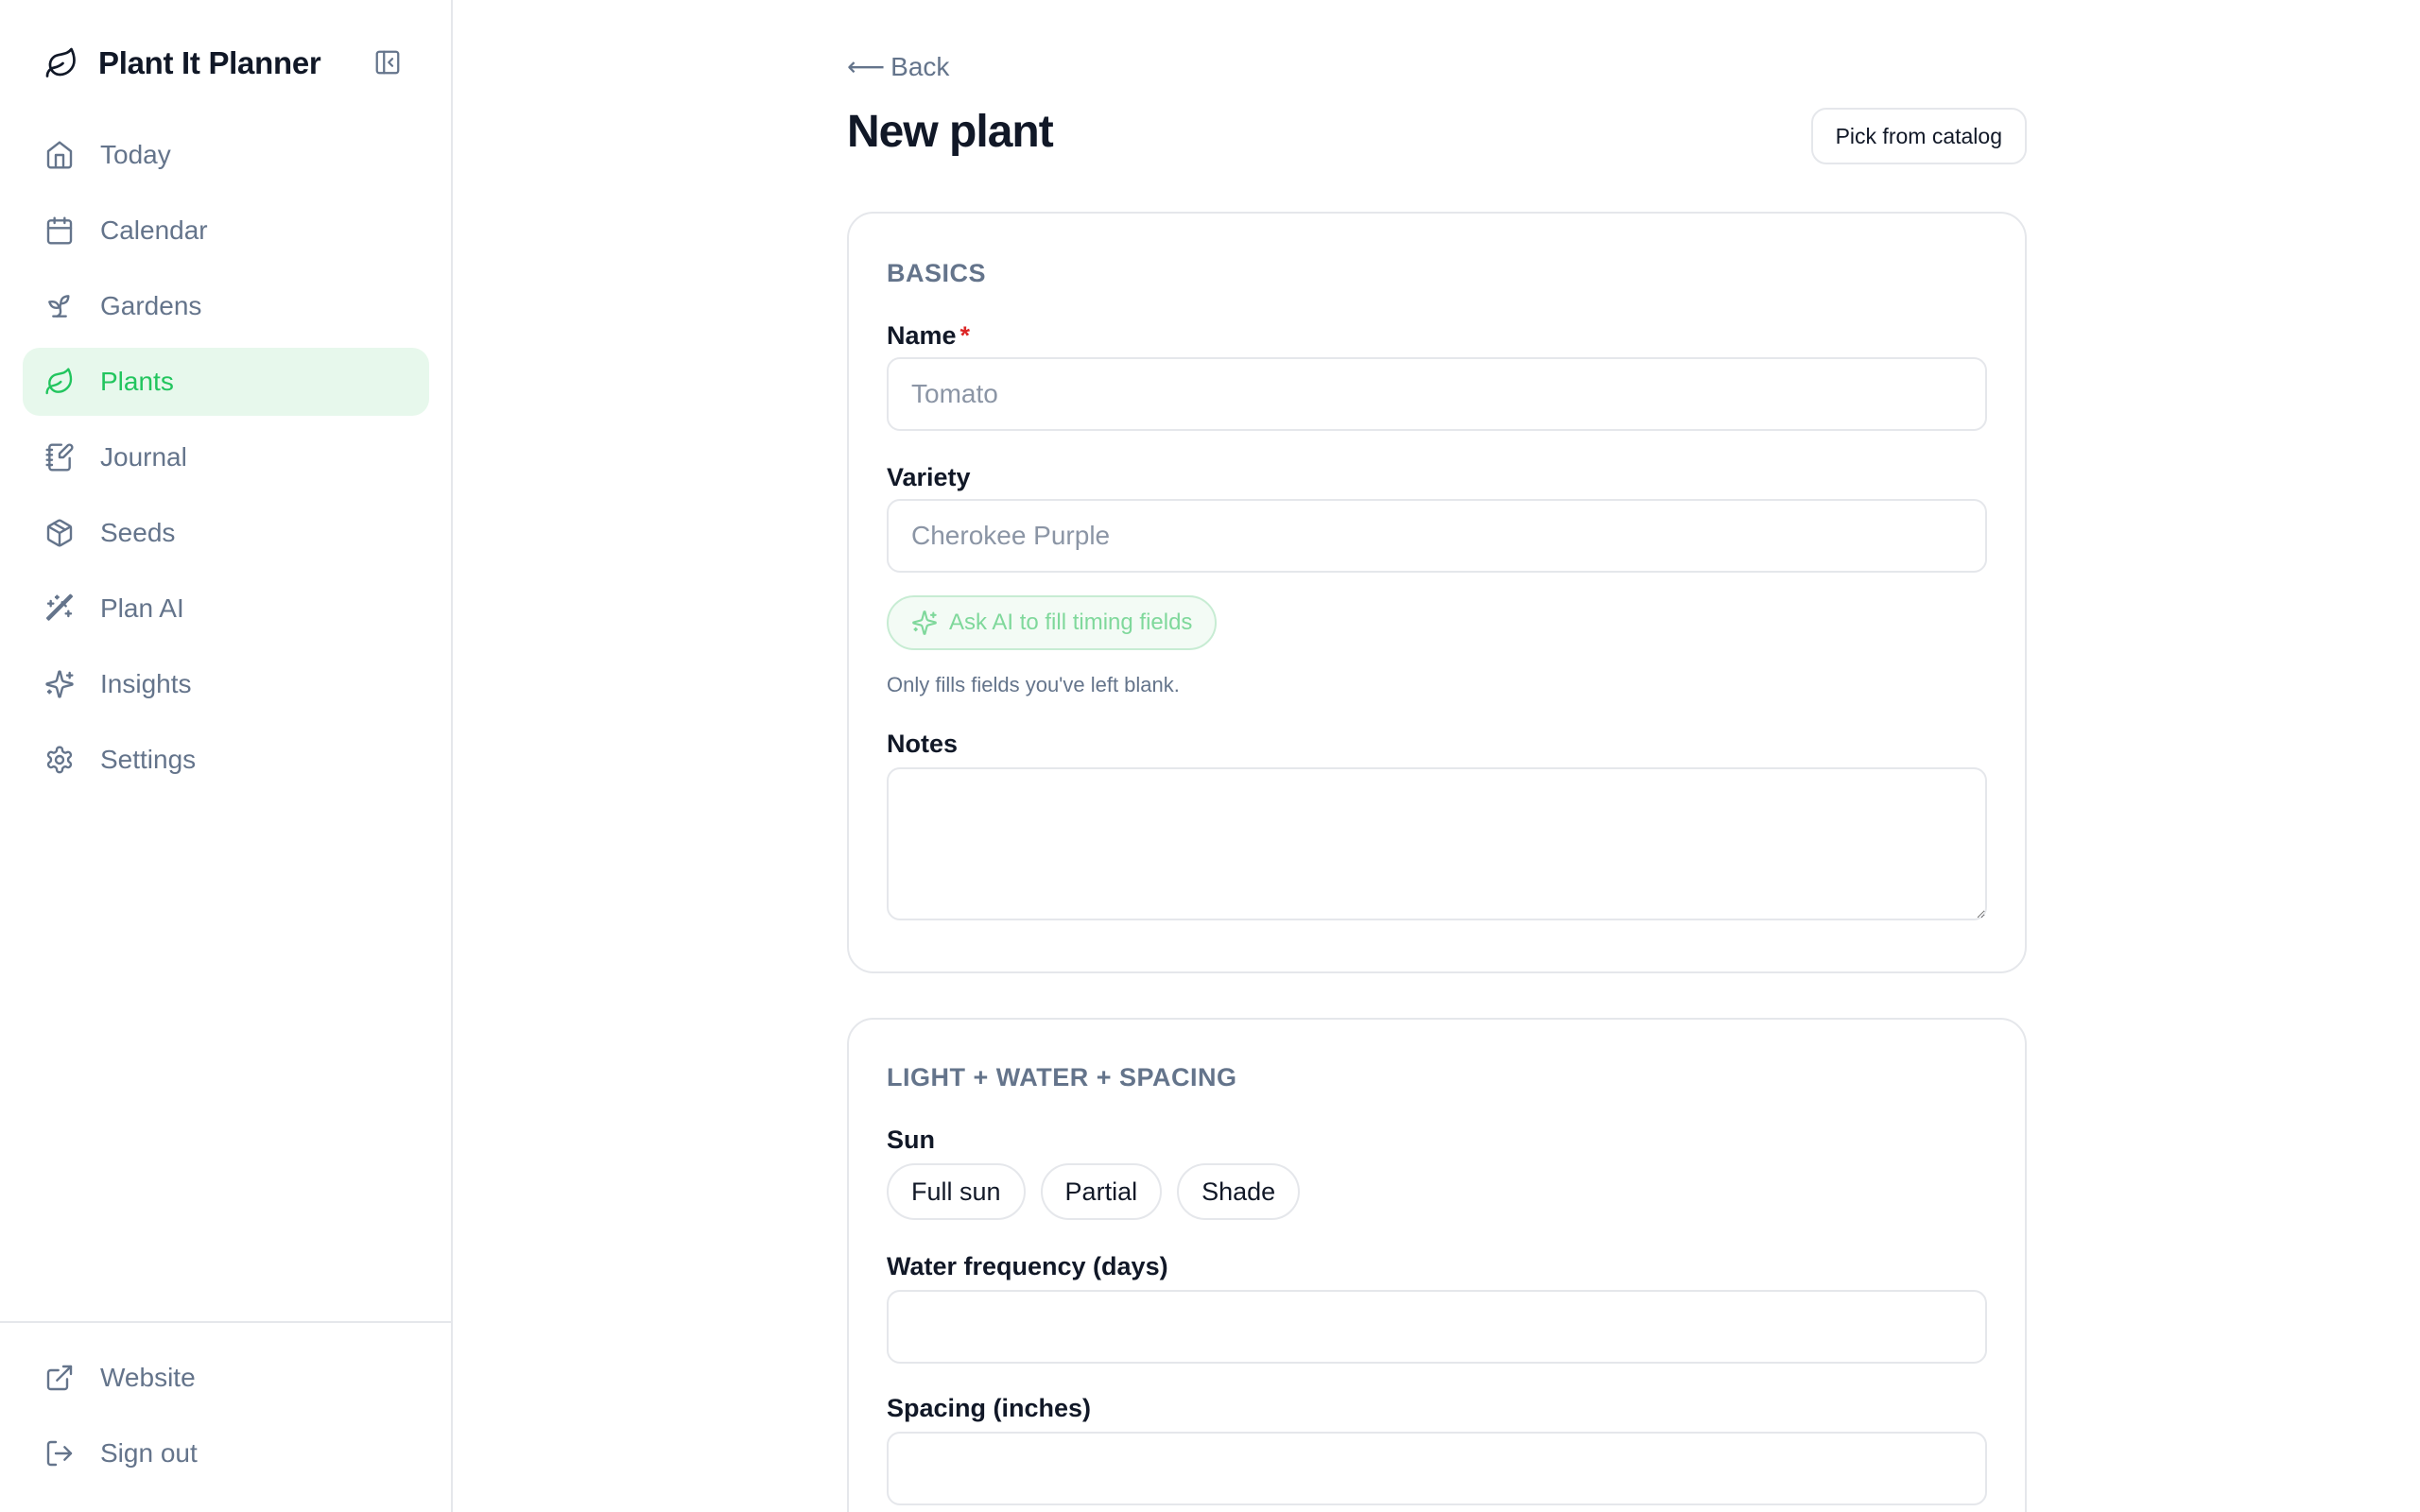  I want to click on home-icon, so click(59, 155).